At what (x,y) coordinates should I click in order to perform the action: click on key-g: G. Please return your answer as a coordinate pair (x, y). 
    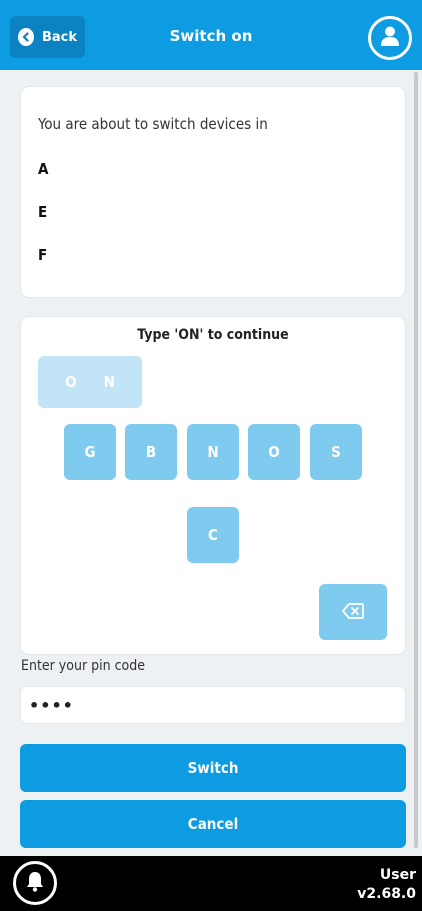
    Looking at the image, I should click on (90, 452).